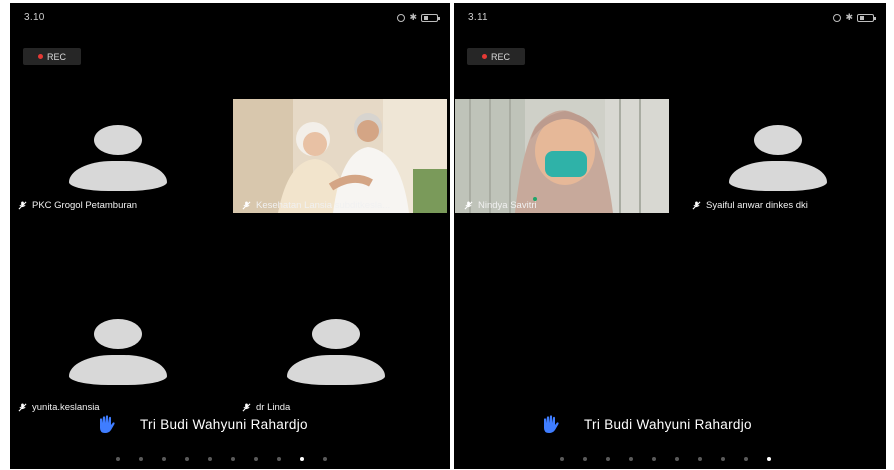 This screenshot has width=894, height=470. I want to click on participant-tile: Syaiful anwar dinkes dki, so click(778, 158).